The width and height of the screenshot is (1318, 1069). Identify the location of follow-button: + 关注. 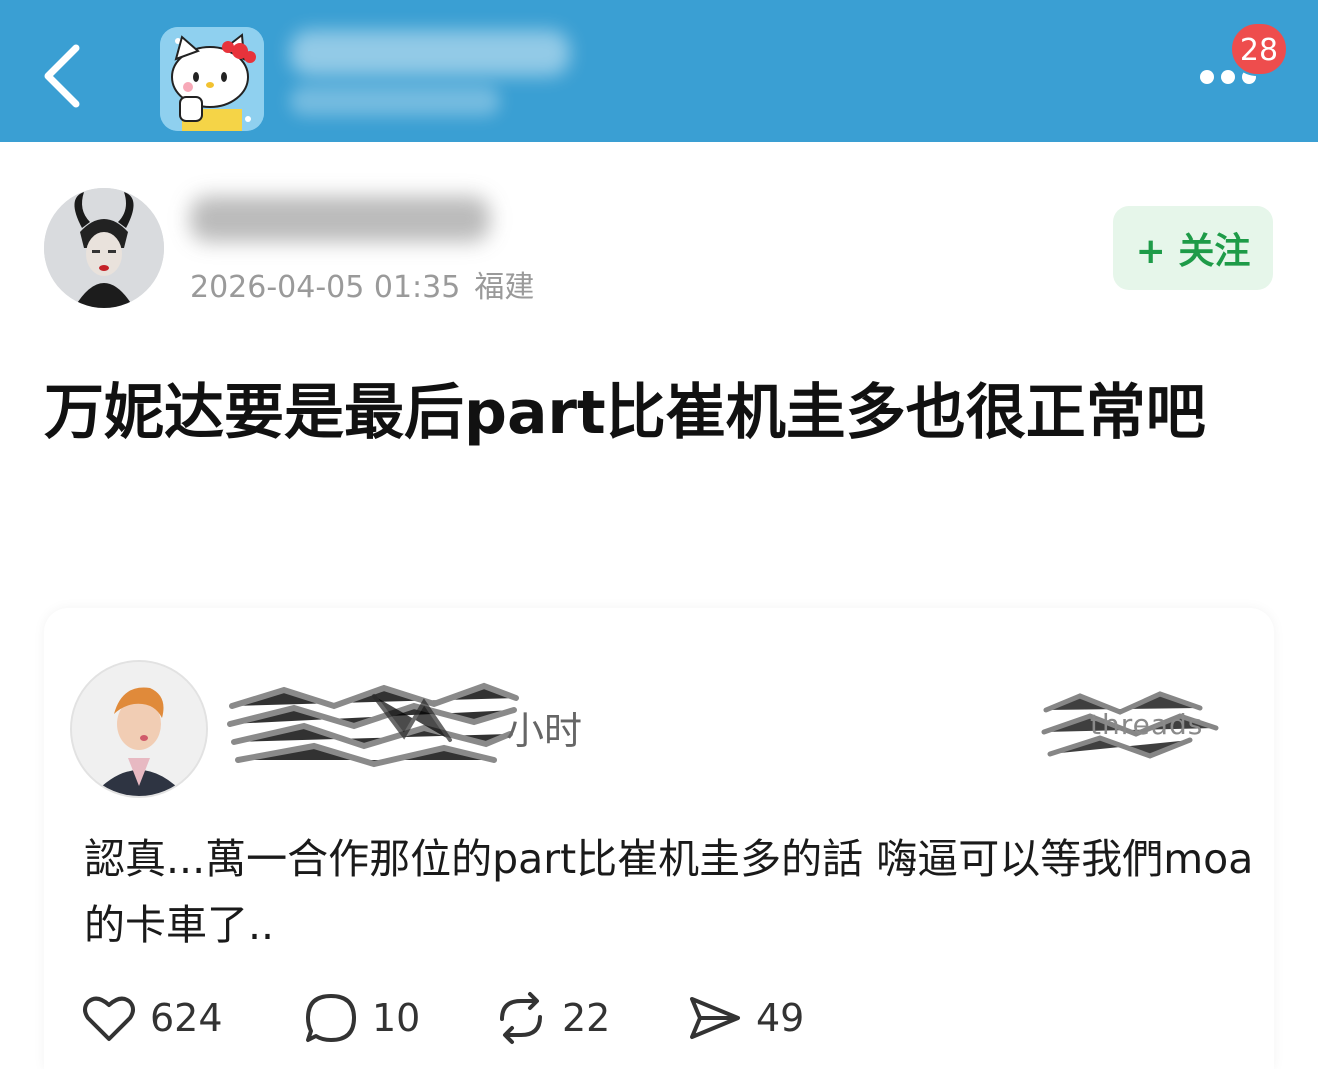
(1193, 248).